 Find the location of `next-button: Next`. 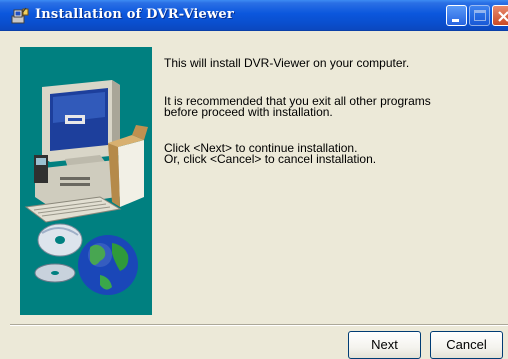

next-button: Next is located at coordinates (384, 345).